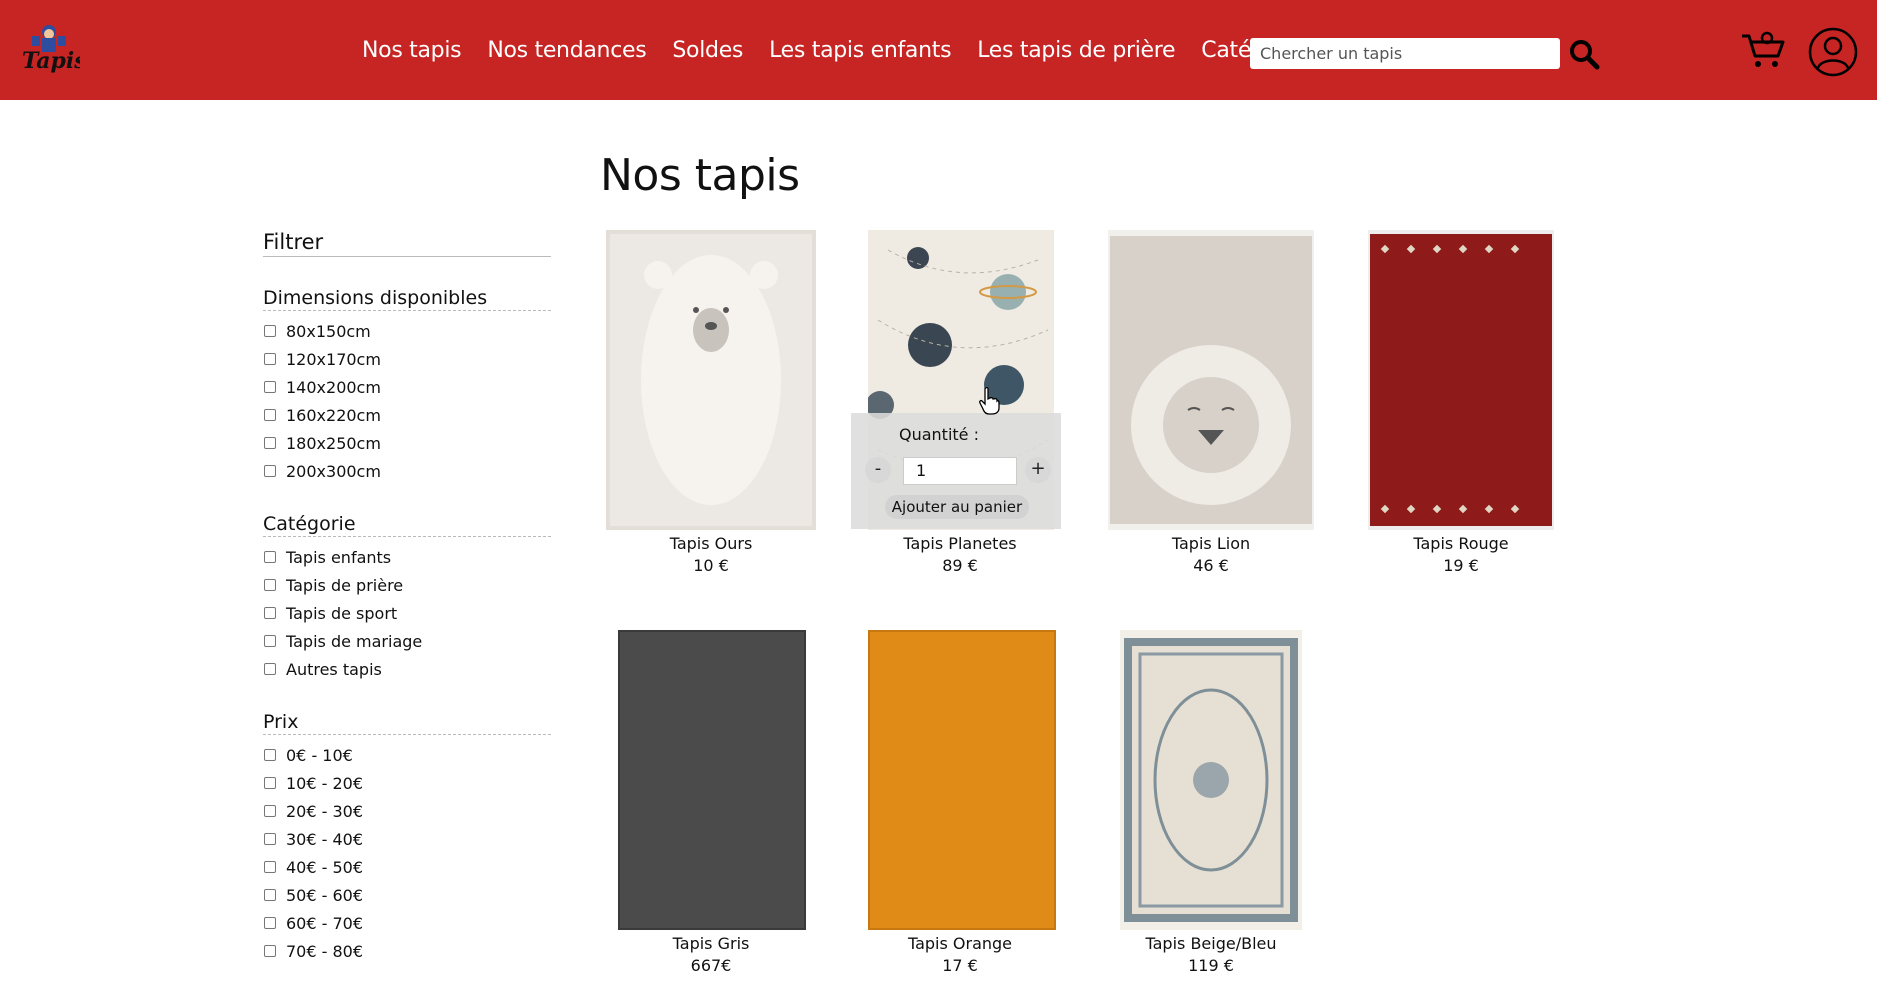 Image resolution: width=1877 pixels, height=1002 pixels. Describe the element at coordinates (51, 61) in the screenshot. I see `svg-text: Tapis` at that location.